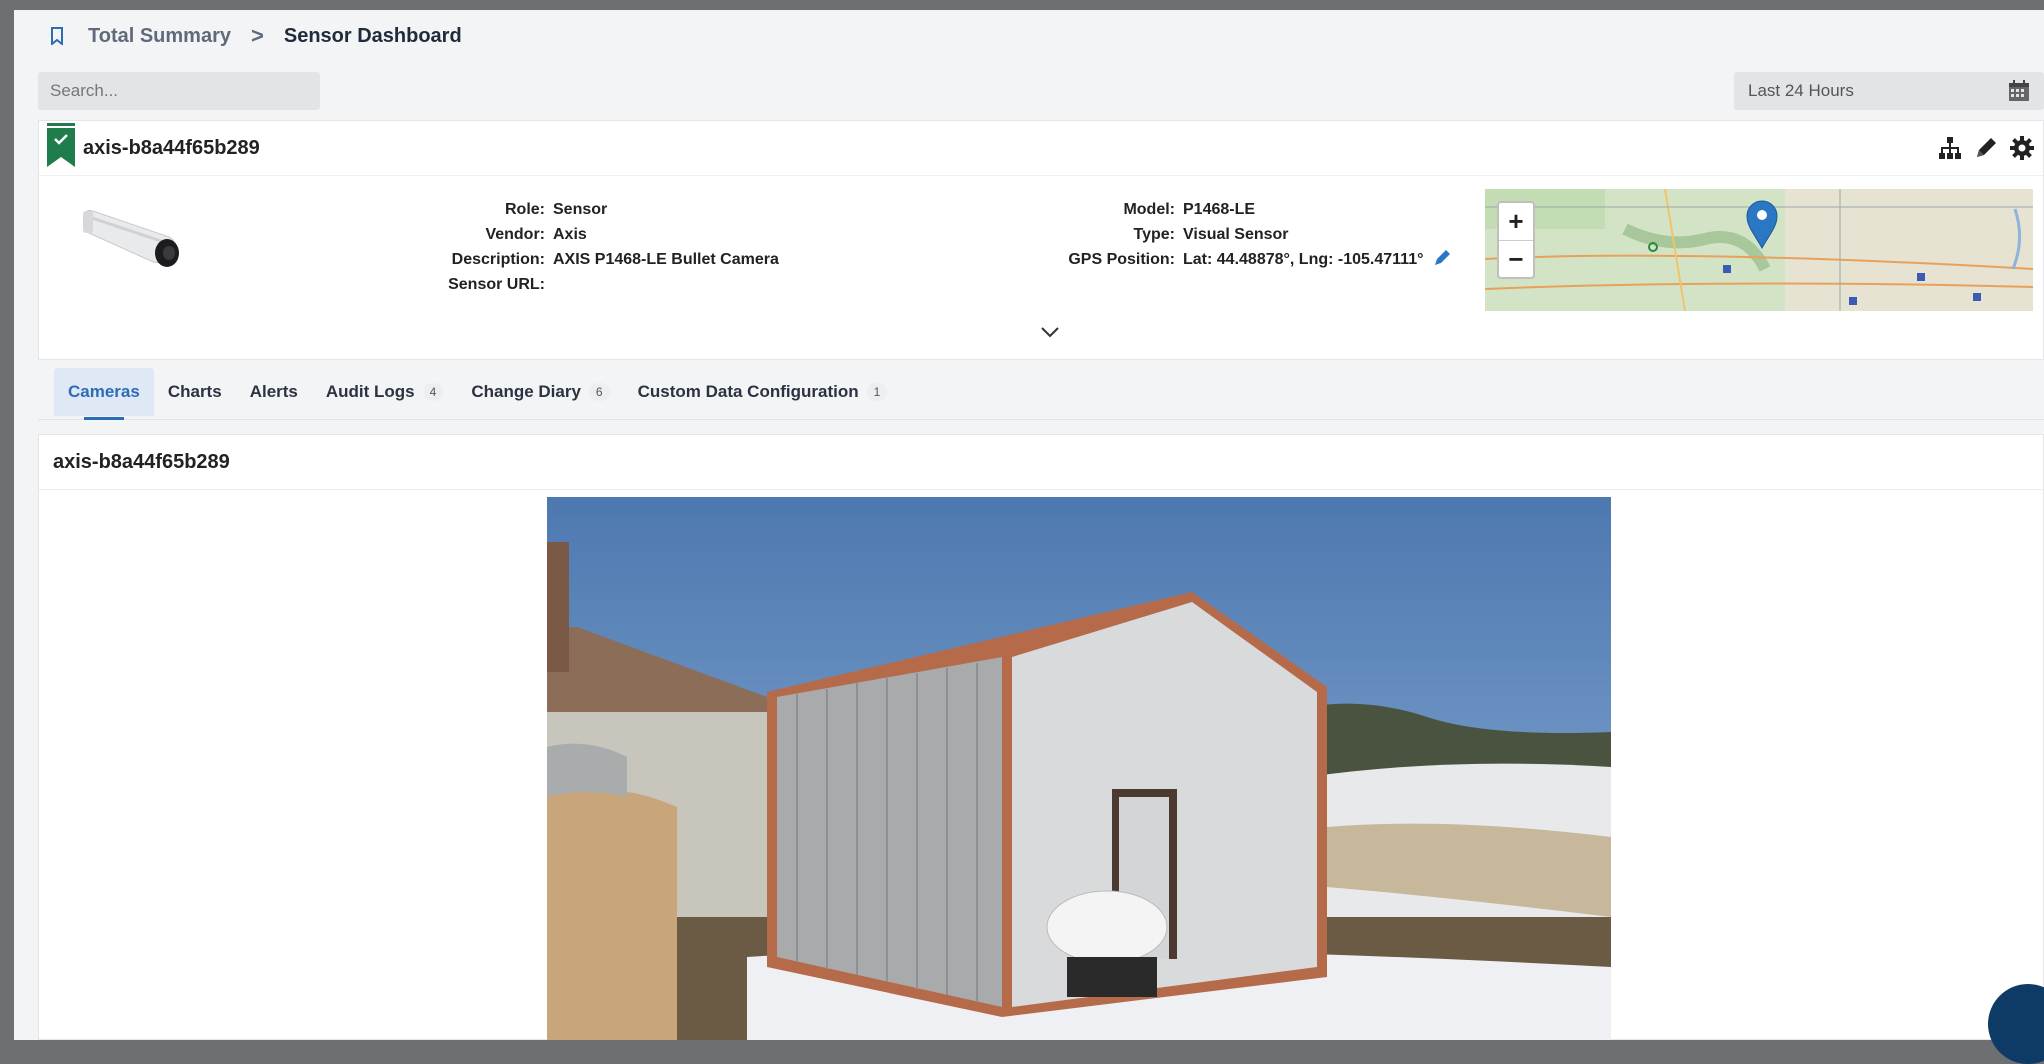  I want to click on tab-count-badge: 6, so click(599, 391).